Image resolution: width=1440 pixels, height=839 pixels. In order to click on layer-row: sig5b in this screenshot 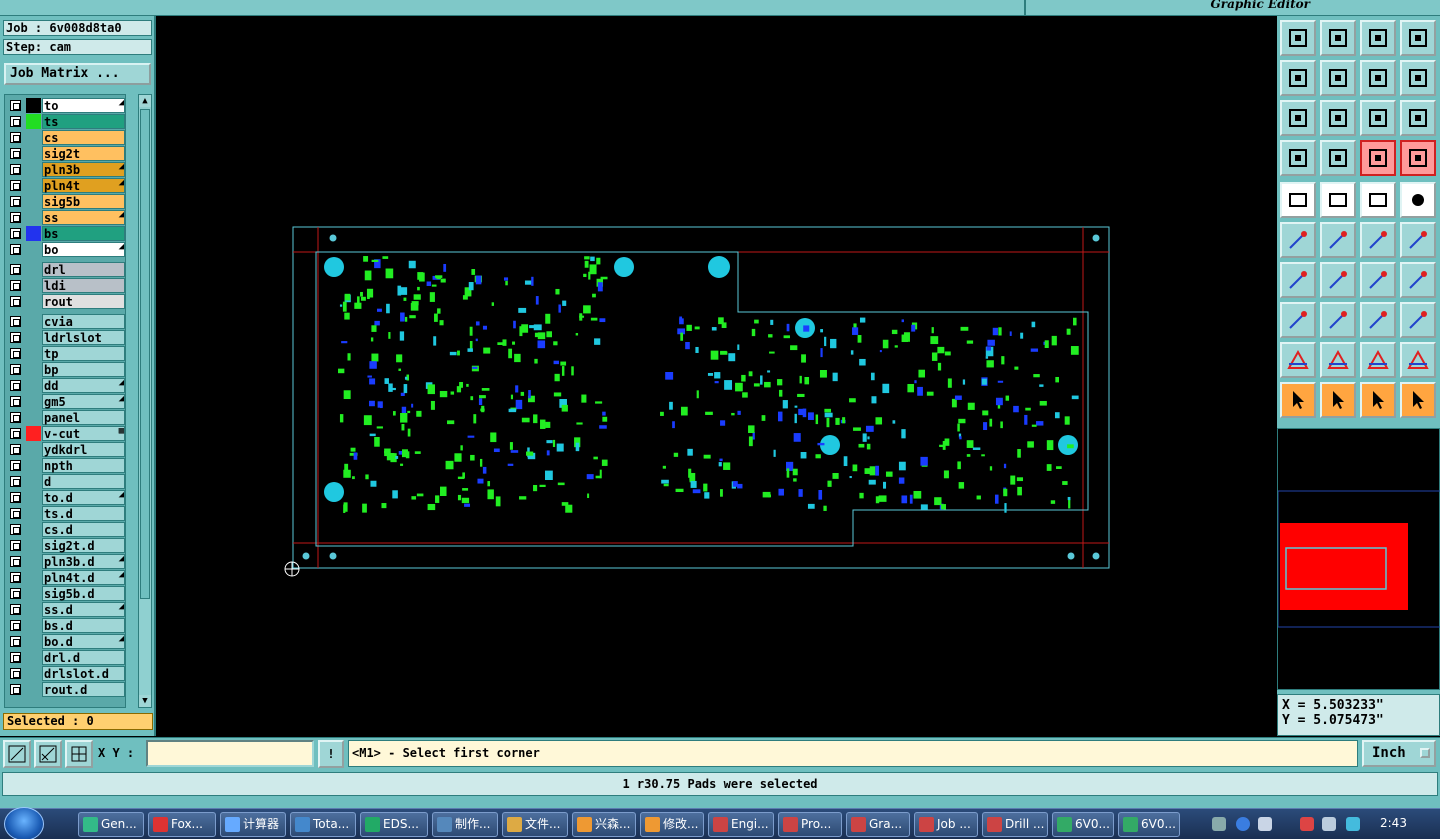, I will do `click(66, 201)`.